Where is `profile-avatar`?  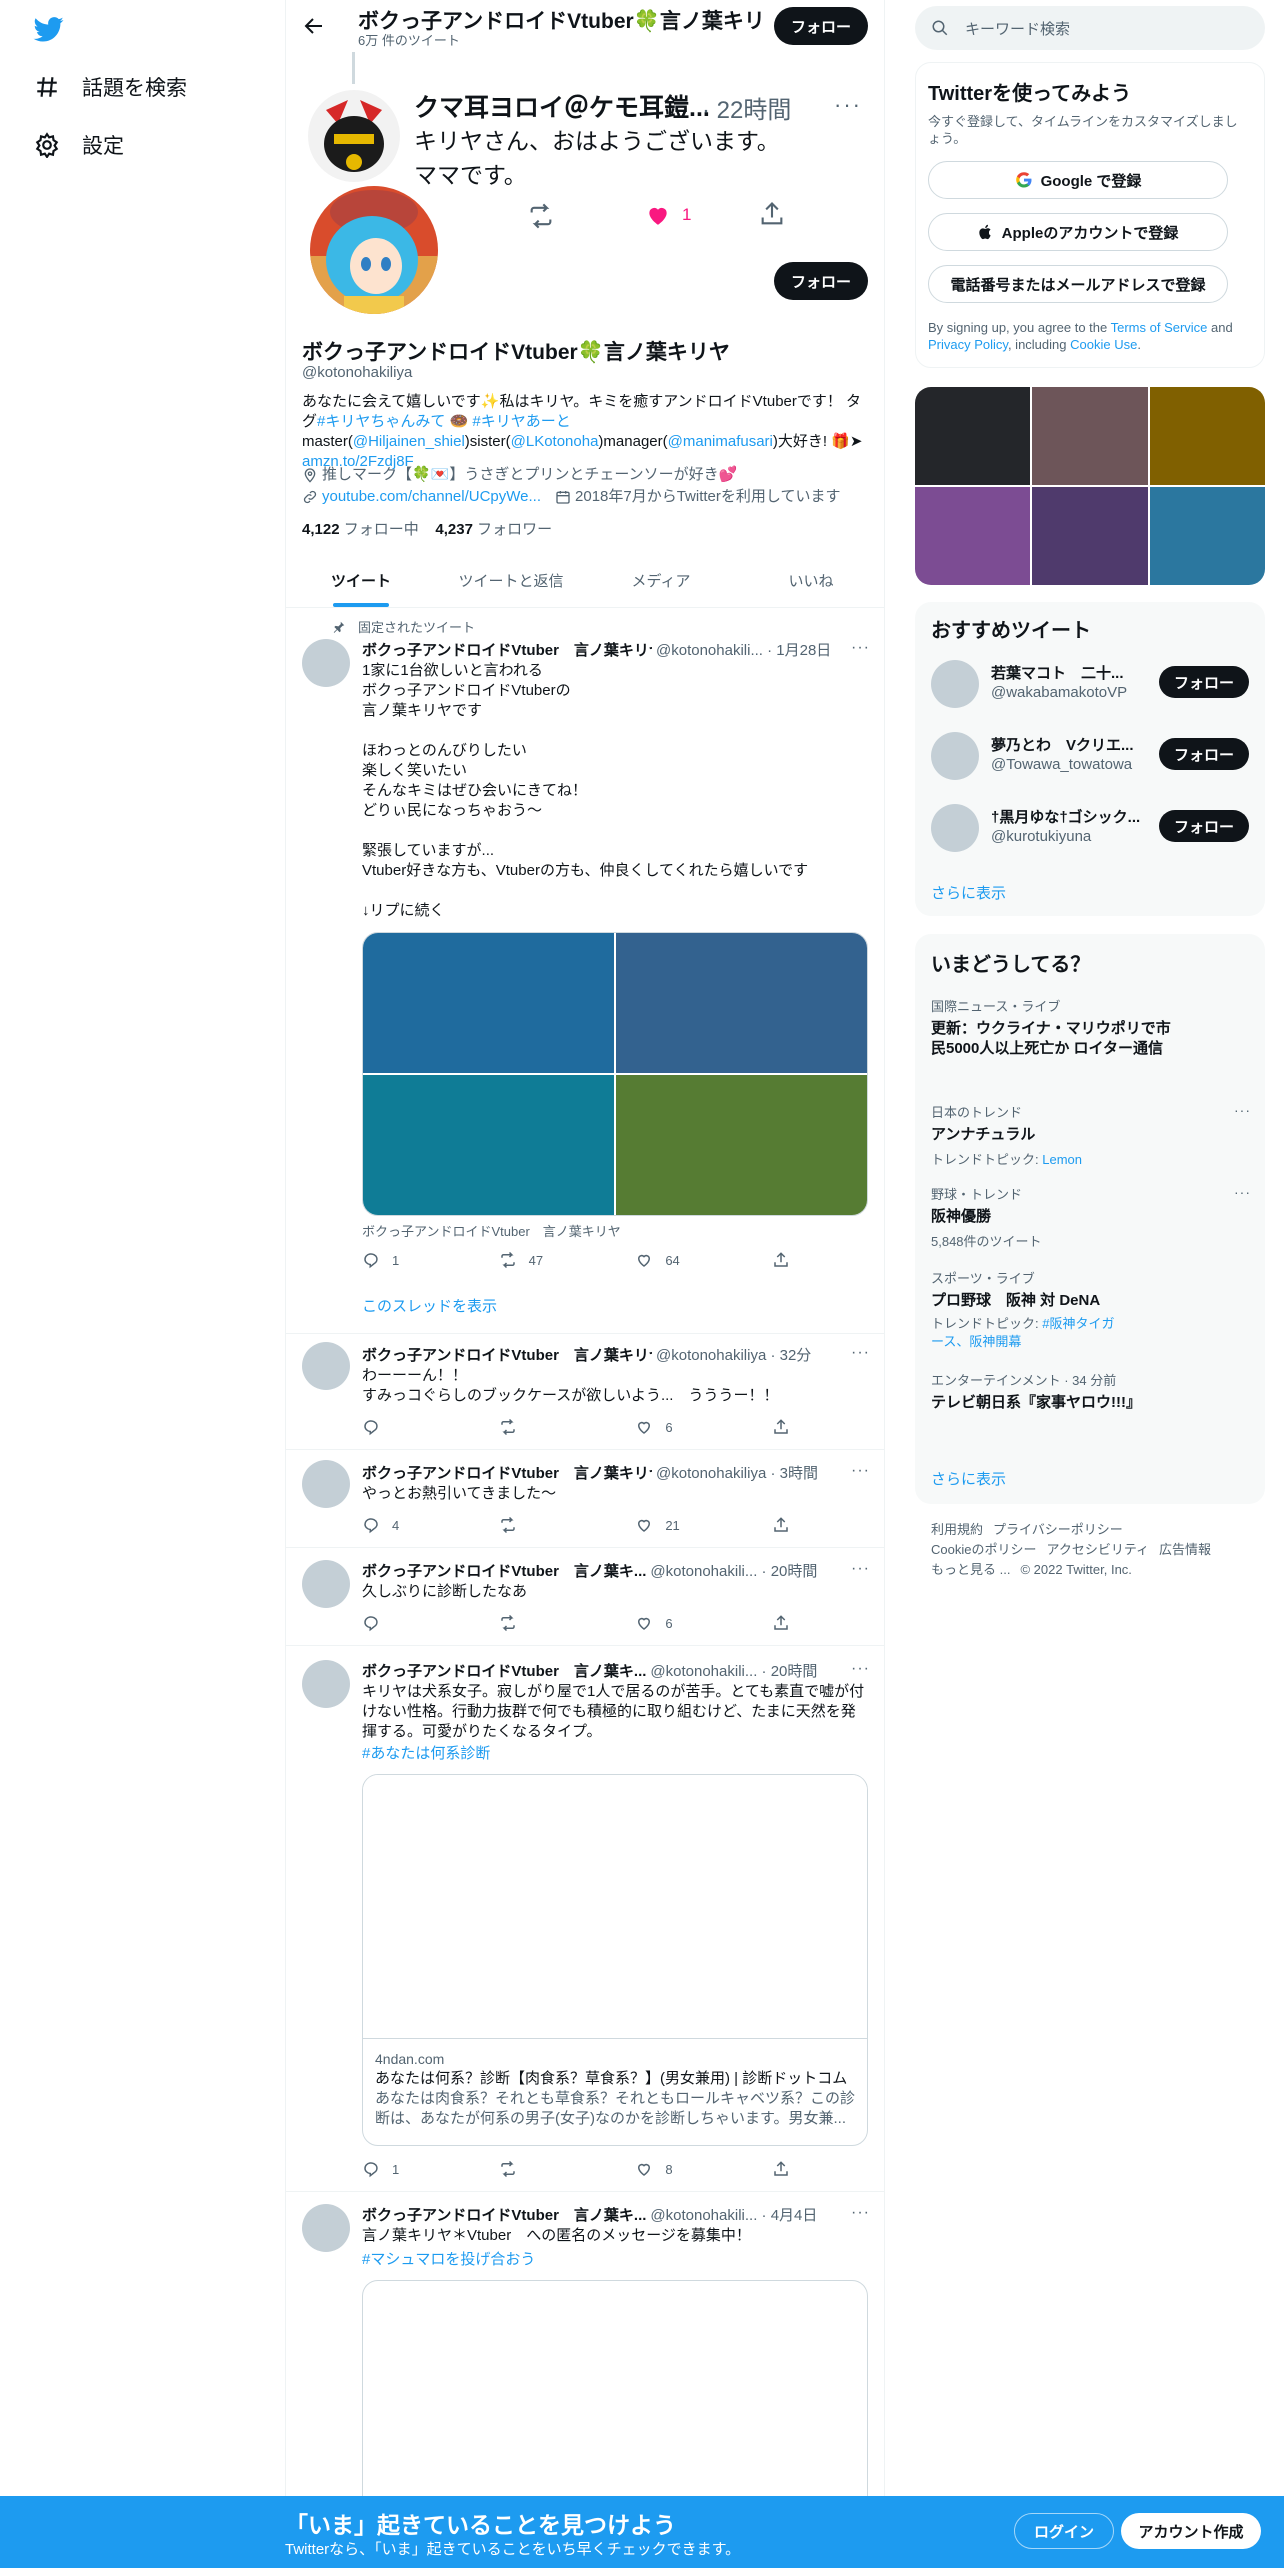 profile-avatar is located at coordinates (374, 250).